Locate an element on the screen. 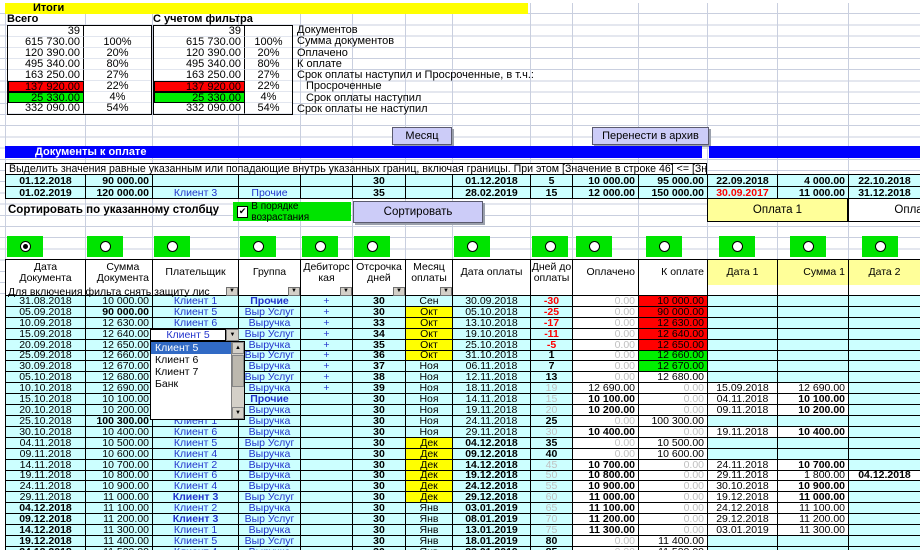 This screenshot has height=550, width=920. dropdown-item: Клиент 5 is located at coordinates (191, 348).